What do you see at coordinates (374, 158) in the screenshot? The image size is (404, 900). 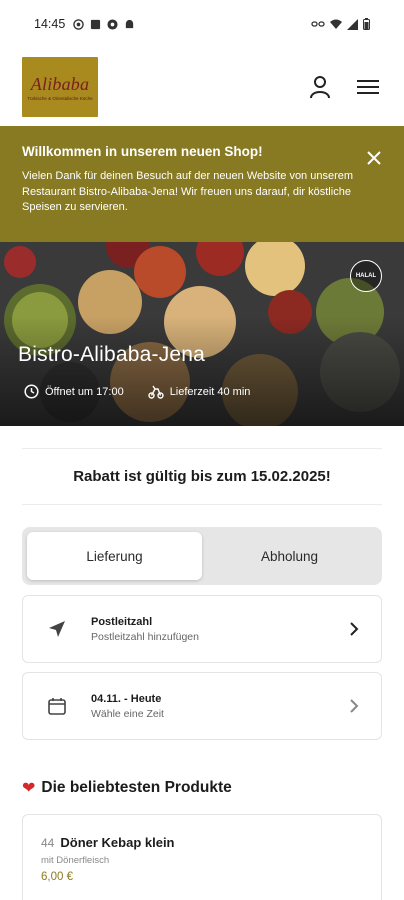 I see `close-icon` at bounding box center [374, 158].